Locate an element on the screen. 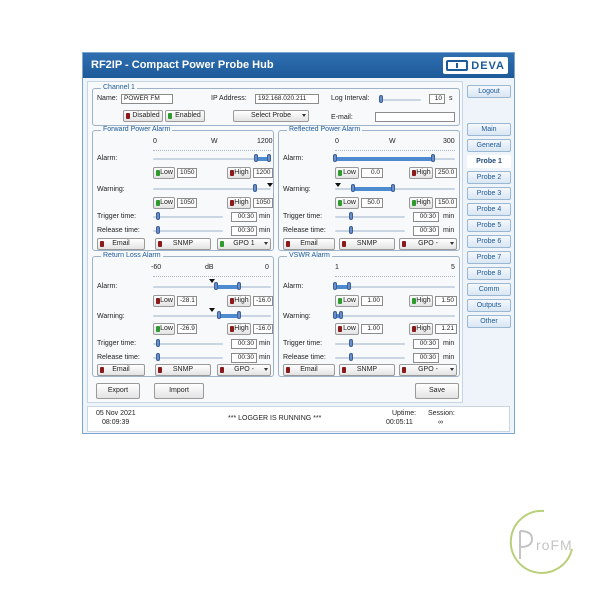 The height and width of the screenshot is (600, 600). vswr-warning-low-button: Low is located at coordinates (347, 329).